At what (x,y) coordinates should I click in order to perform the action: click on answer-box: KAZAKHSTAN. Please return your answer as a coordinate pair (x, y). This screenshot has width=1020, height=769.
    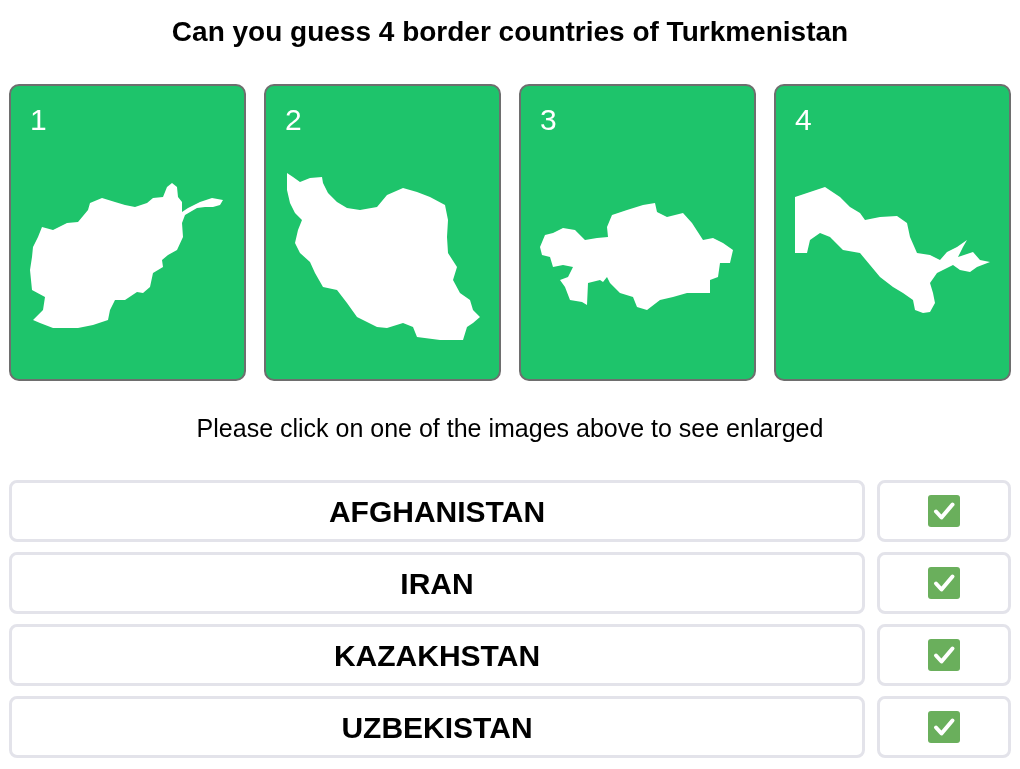
    Looking at the image, I should click on (437, 655).